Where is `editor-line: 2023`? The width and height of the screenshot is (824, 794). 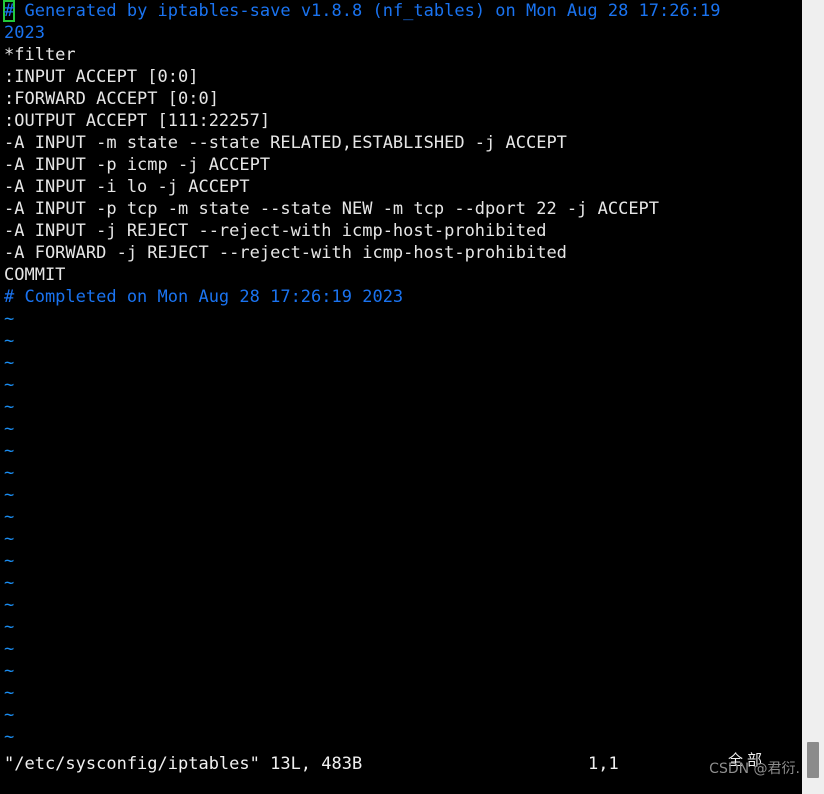 editor-line: 2023 is located at coordinates (401, 33).